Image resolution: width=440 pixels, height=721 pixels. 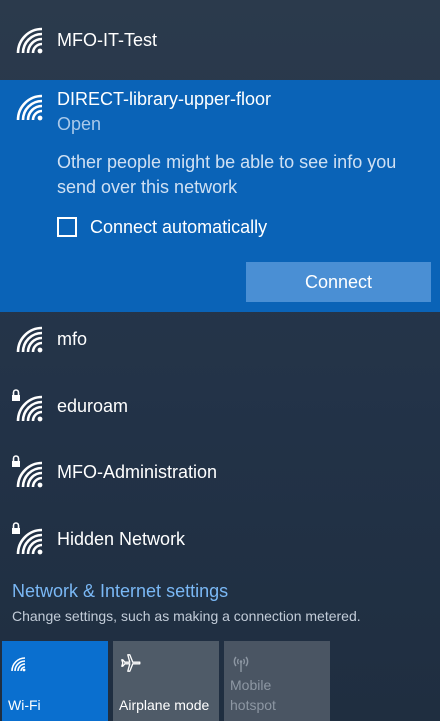 What do you see at coordinates (93, 405) in the screenshot?
I see `network-name: eduroam` at bounding box center [93, 405].